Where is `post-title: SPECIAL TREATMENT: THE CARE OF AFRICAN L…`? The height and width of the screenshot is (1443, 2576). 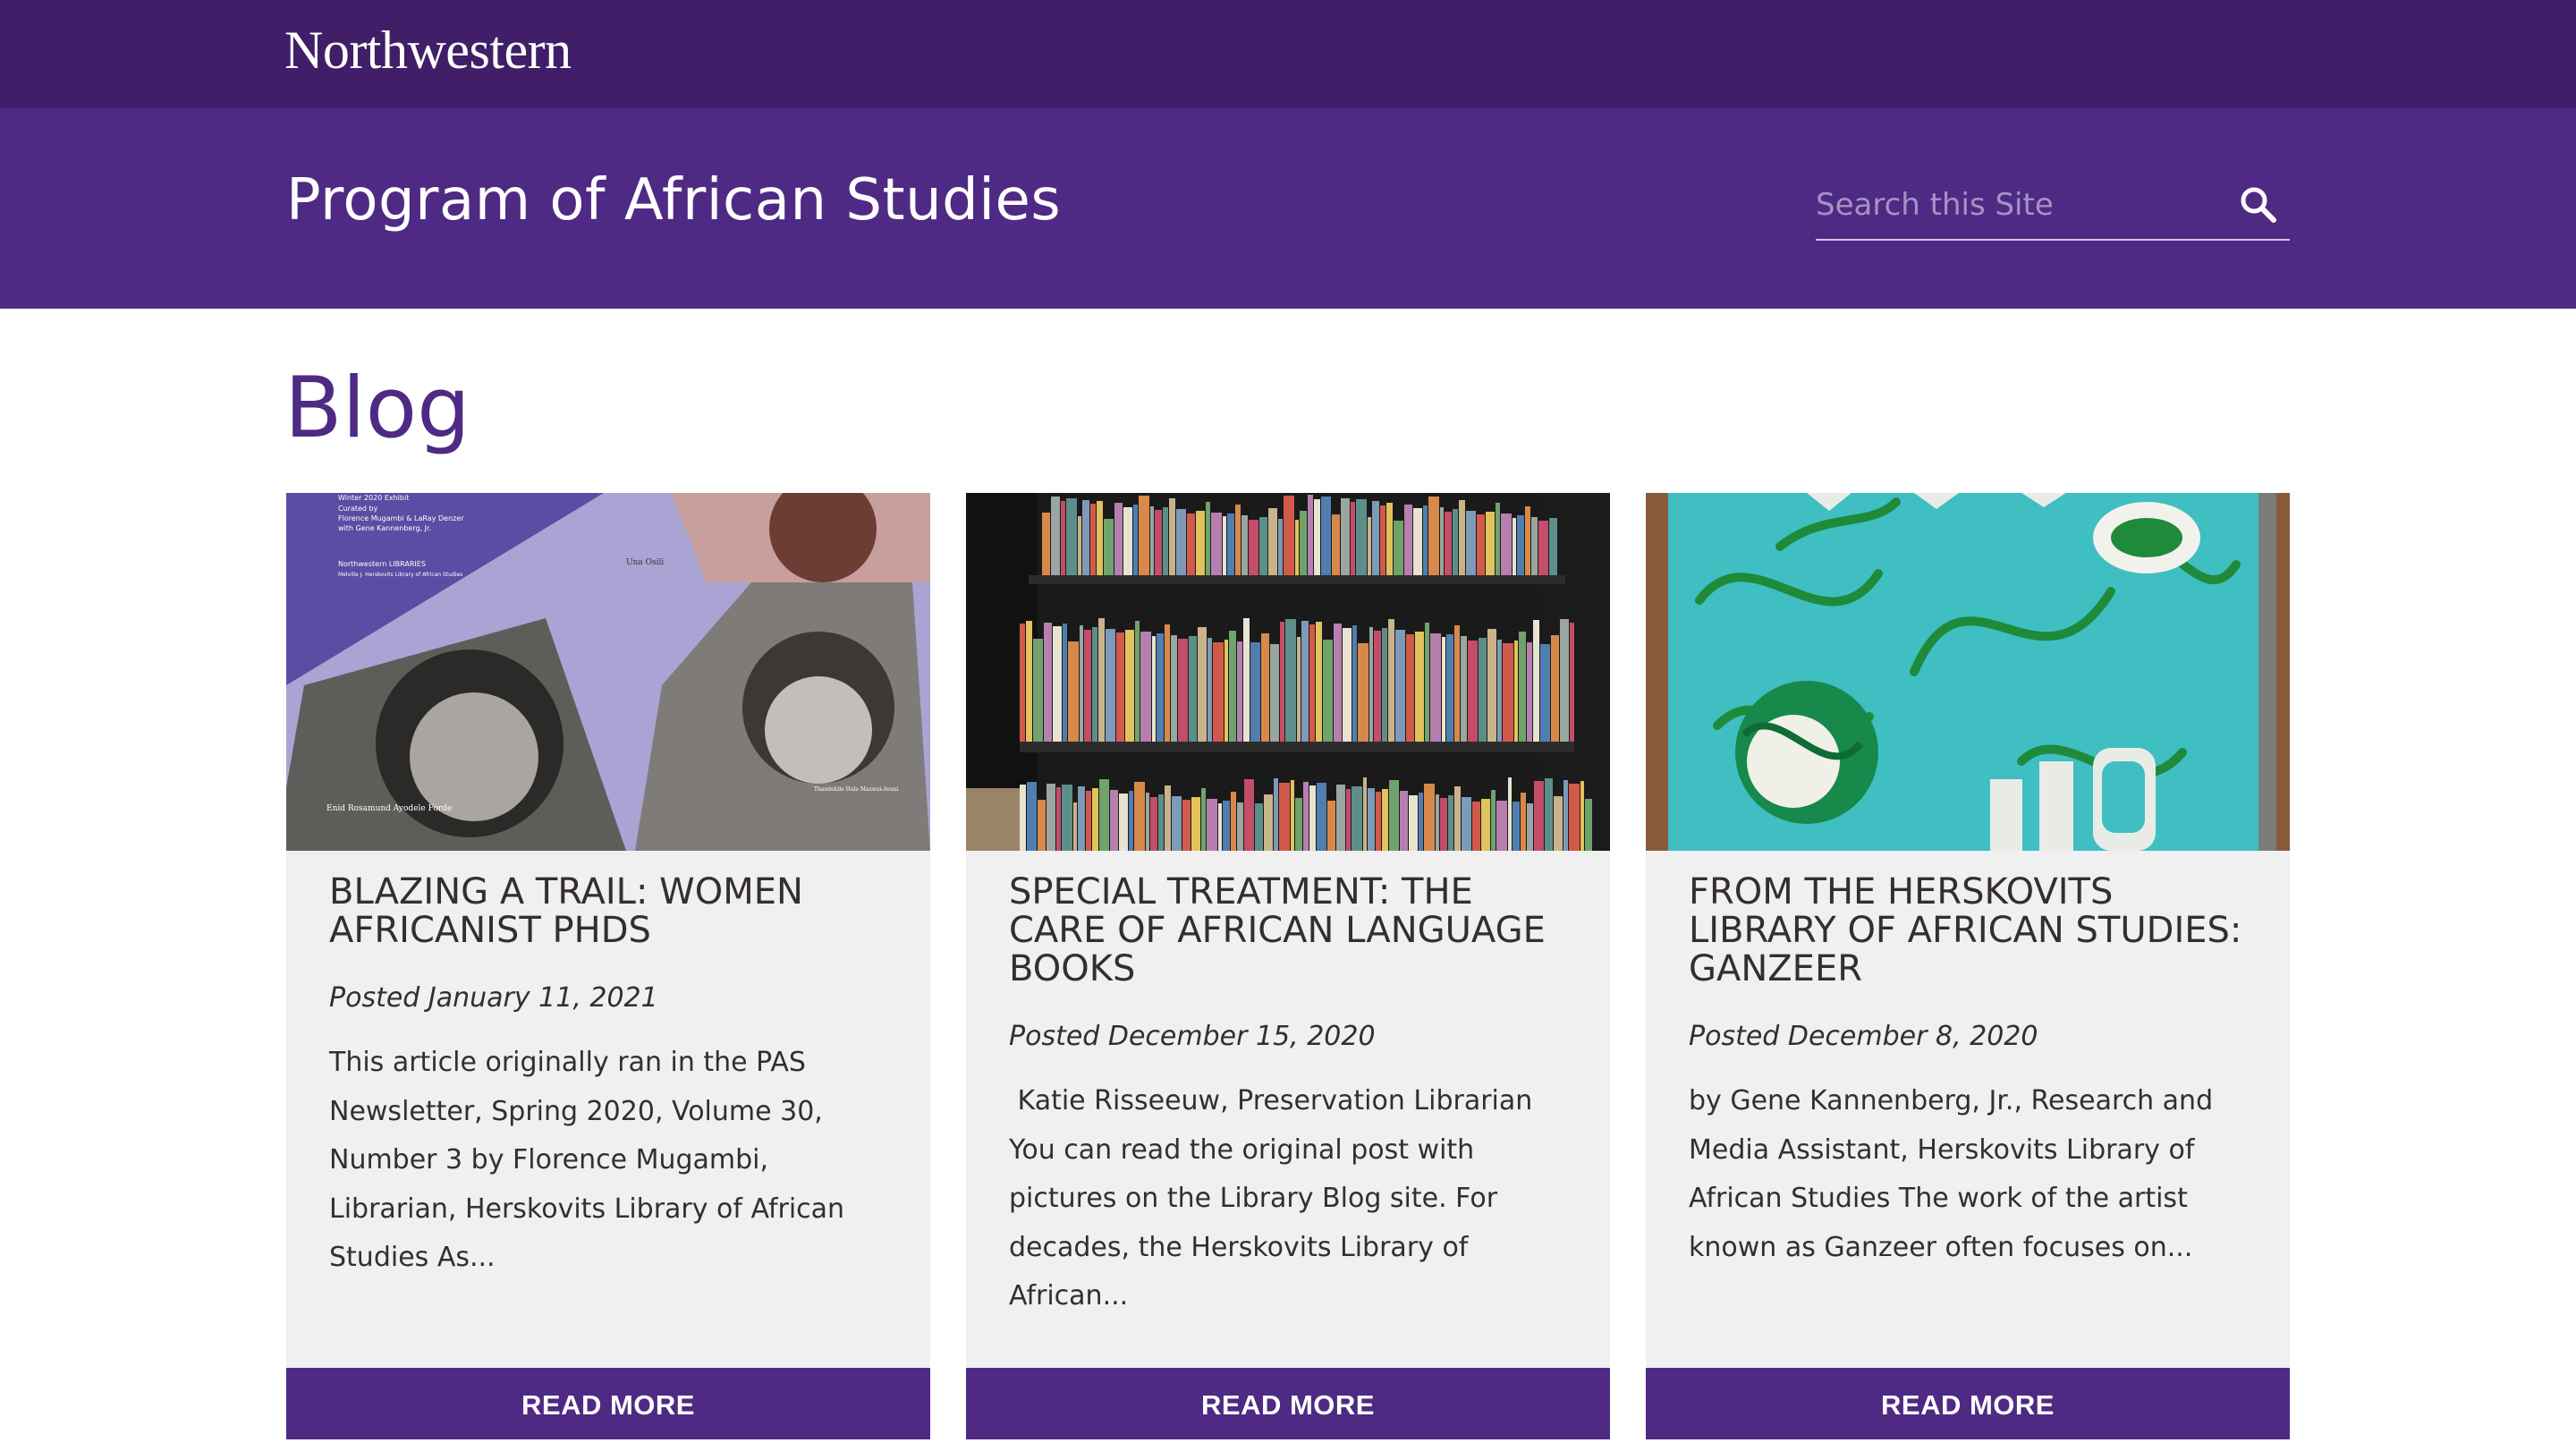 post-title: SPECIAL TREATMENT: THE CARE OF AFRICAN L… is located at coordinates (1290, 931).